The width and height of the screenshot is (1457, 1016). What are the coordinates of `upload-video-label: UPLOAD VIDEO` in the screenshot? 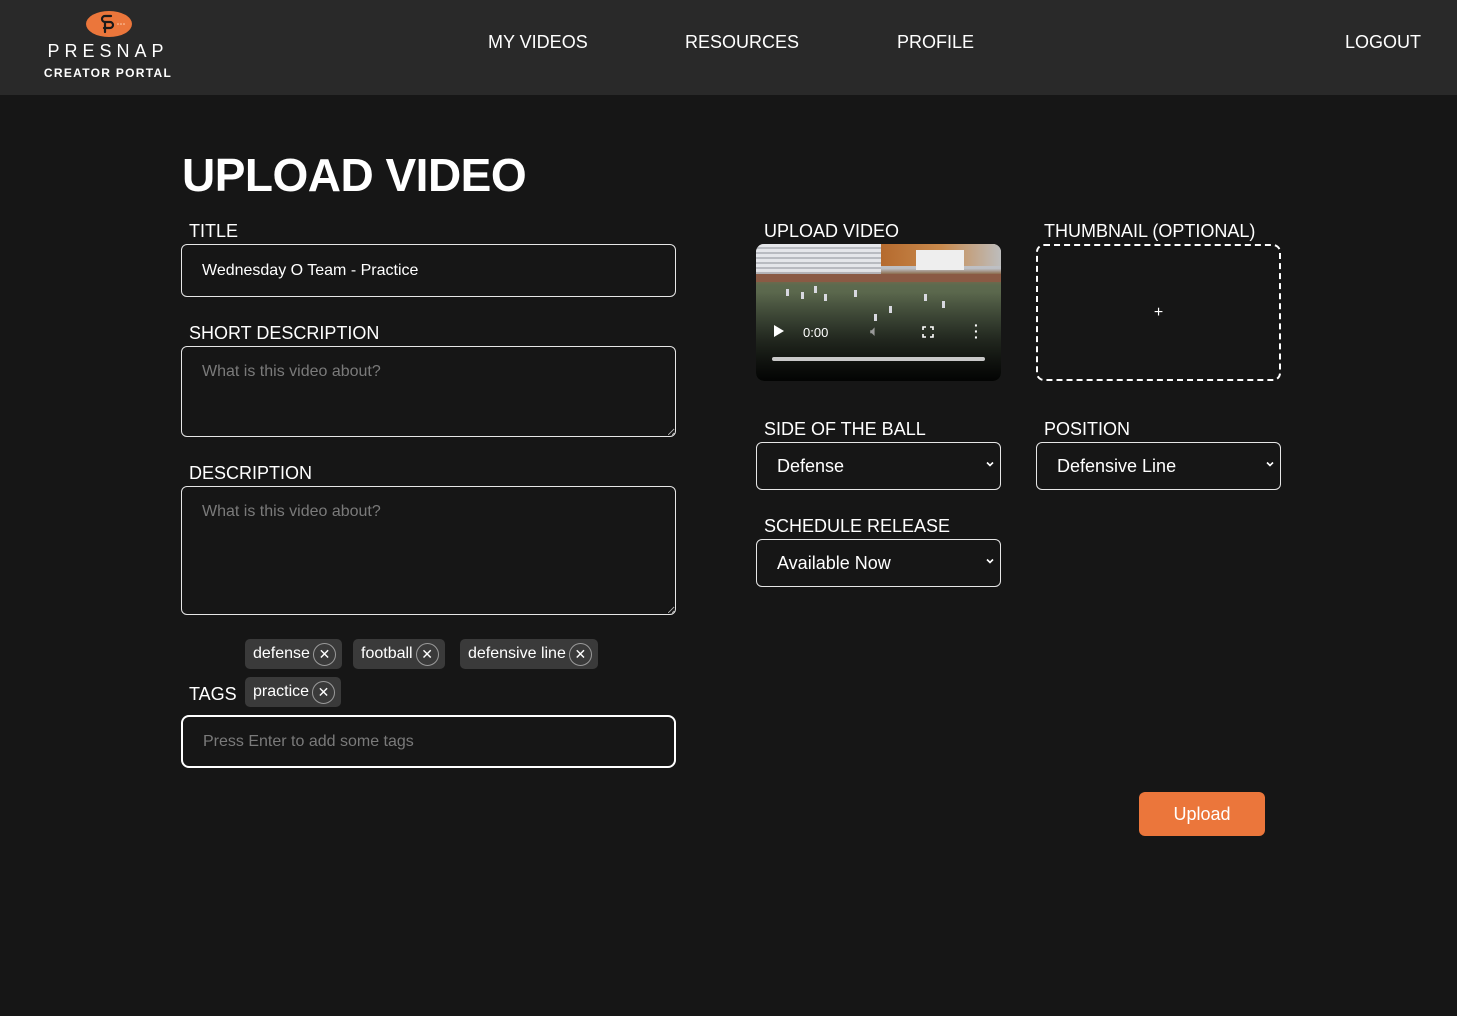 It's located at (832, 231).